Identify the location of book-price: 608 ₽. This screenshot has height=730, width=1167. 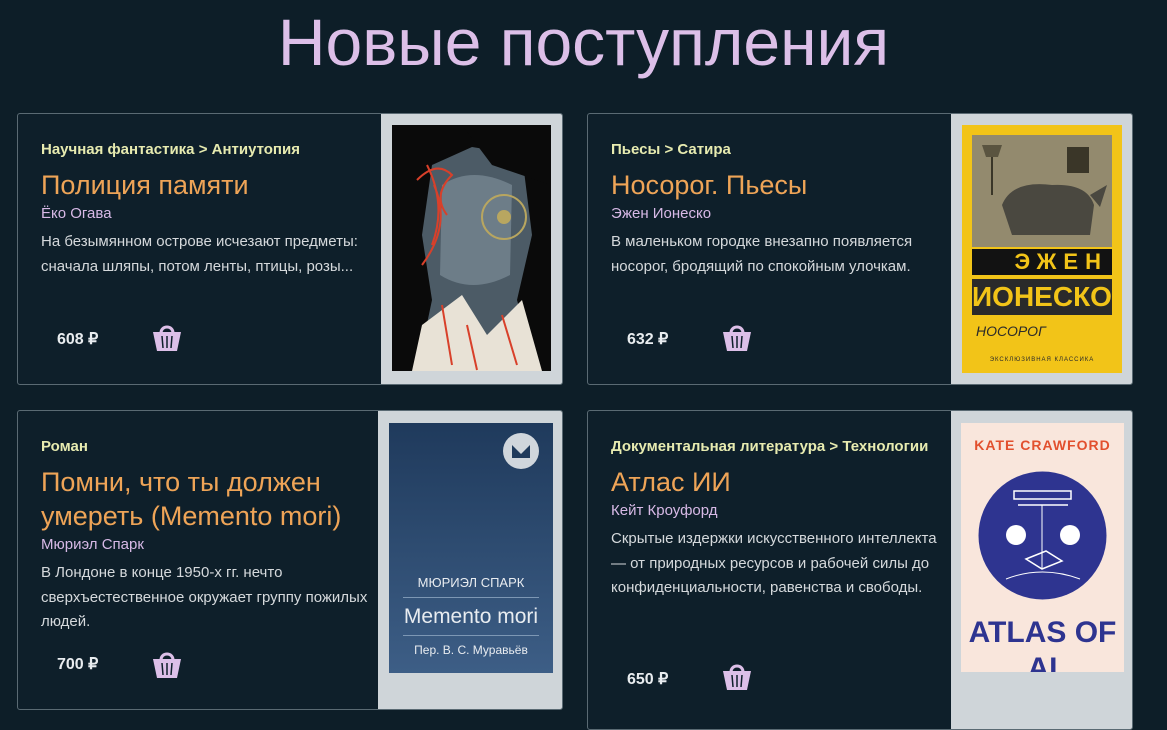
(78, 339).